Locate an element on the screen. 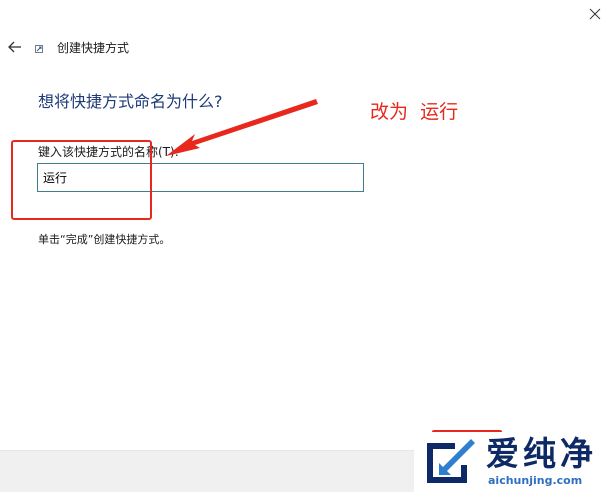 This screenshot has width=613, height=492. annotation-arrow-icon is located at coordinates (242, 127).